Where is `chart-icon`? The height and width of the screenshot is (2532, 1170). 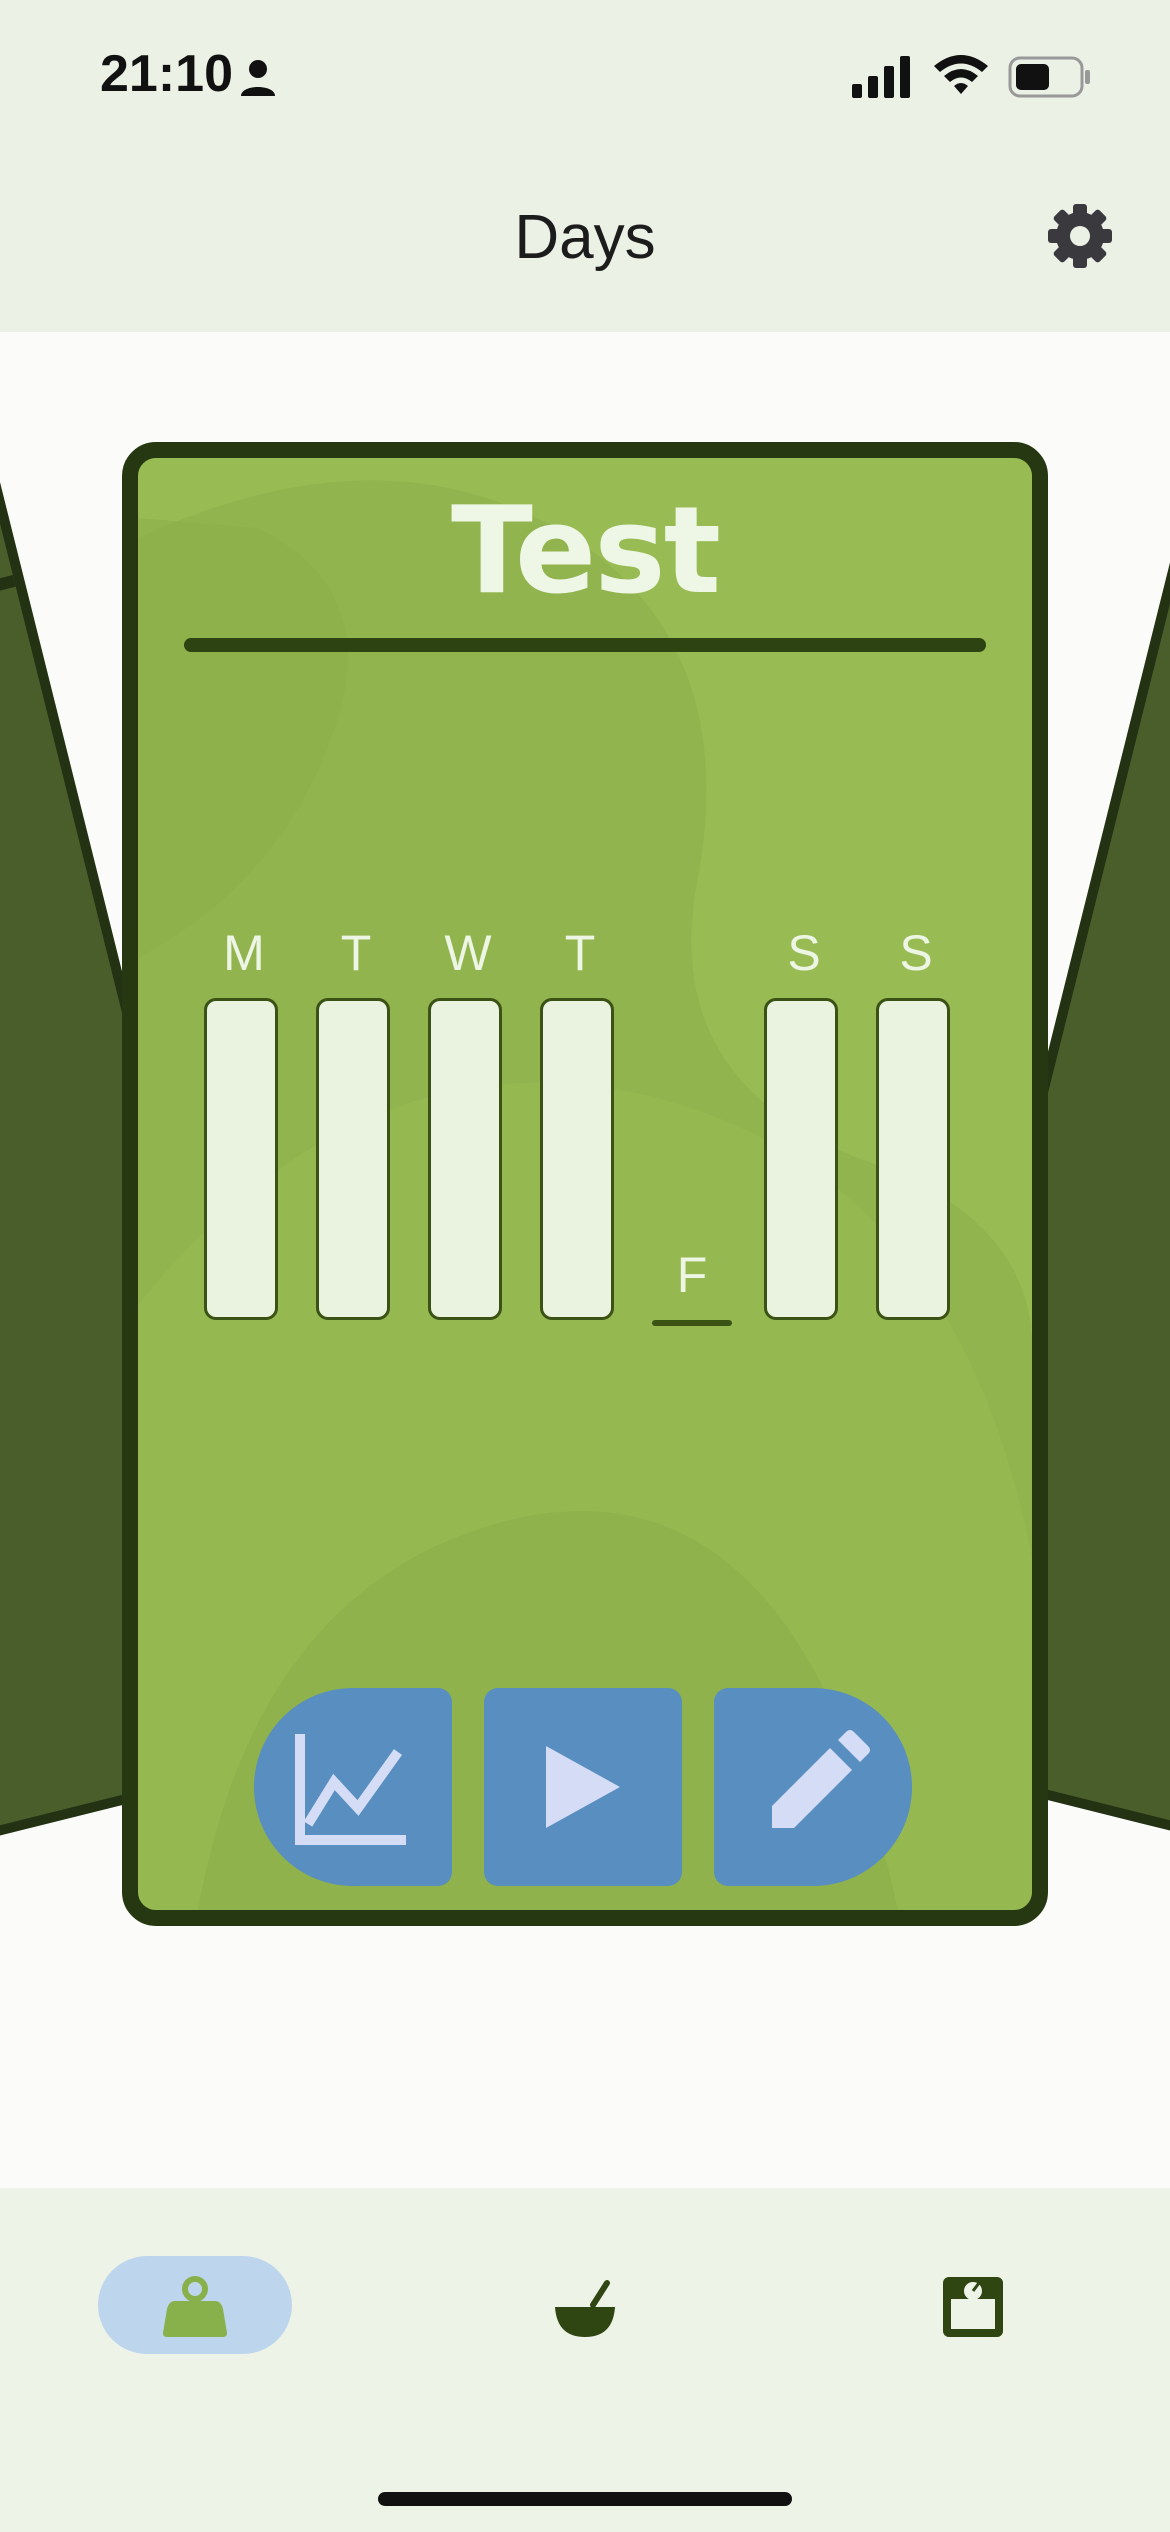
chart-icon is located at coordinates (350, 1789).